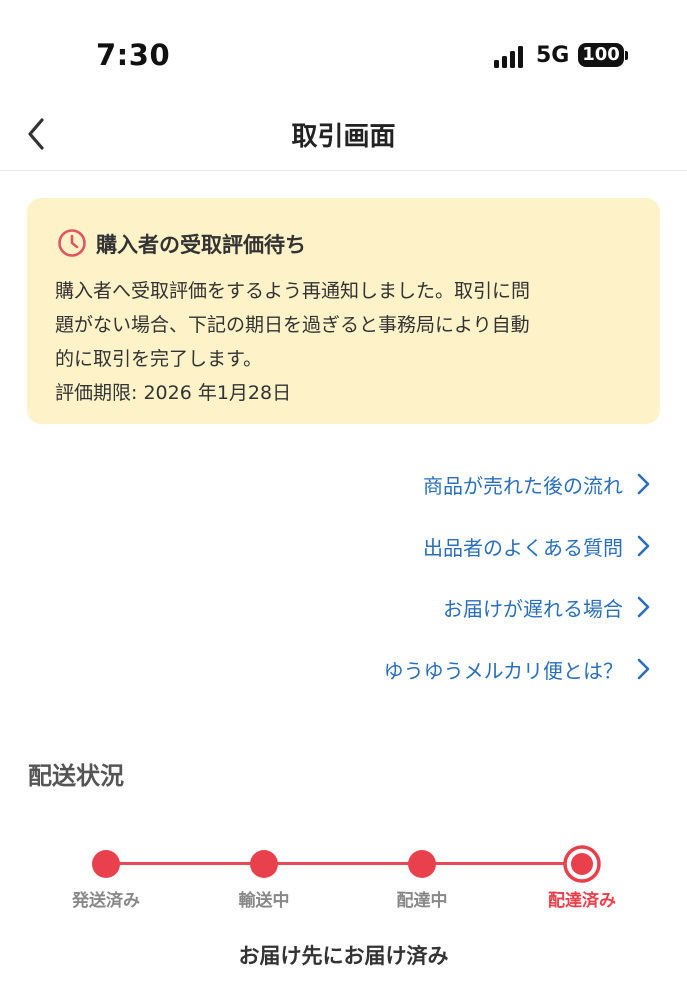 The width and height of the screenshot is (687, 999). Describe the element at coordinates (508, 57) in the screenshot. I see `signal-icon` at that location.